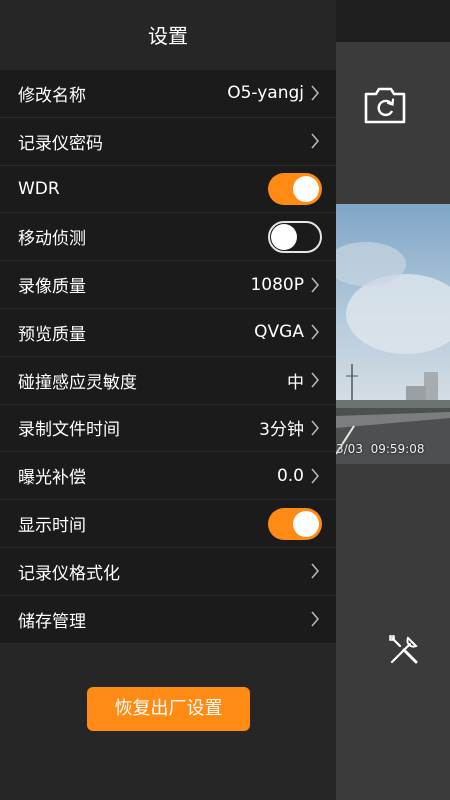 The image size is (450, 800). I want to click on factory-reset-button: 恢复出厂设置, so click(168, 709).